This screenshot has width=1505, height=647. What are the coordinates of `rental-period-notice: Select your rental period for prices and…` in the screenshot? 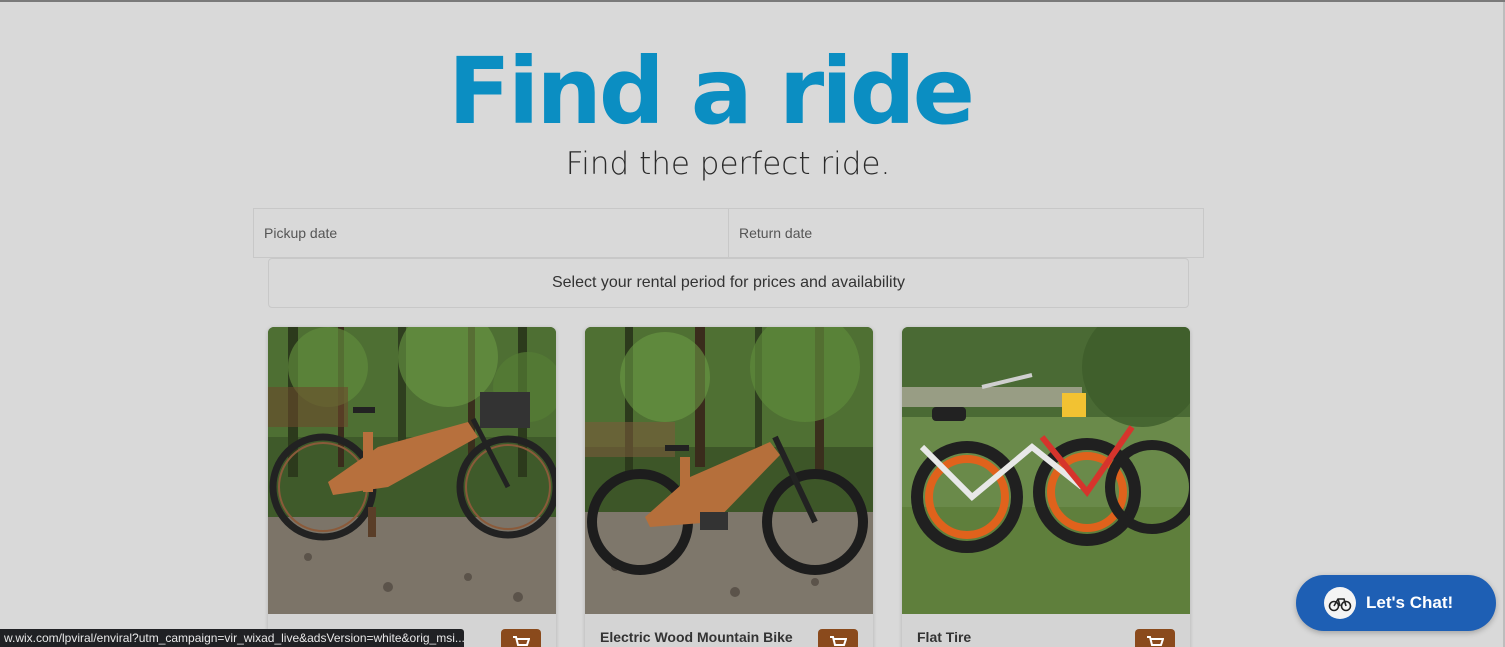 It's located at (728, 283).